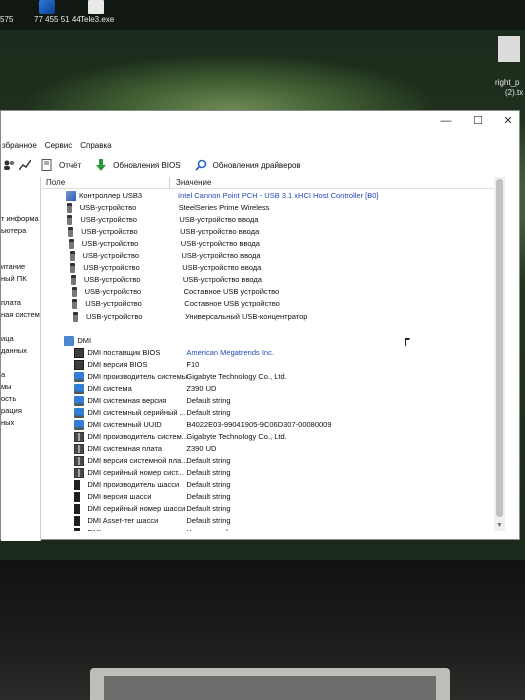 The width and height of the screenshot is (525, 700). I want to click on table-row: DMI серийный номер сист... Default string, so click(268, 473).